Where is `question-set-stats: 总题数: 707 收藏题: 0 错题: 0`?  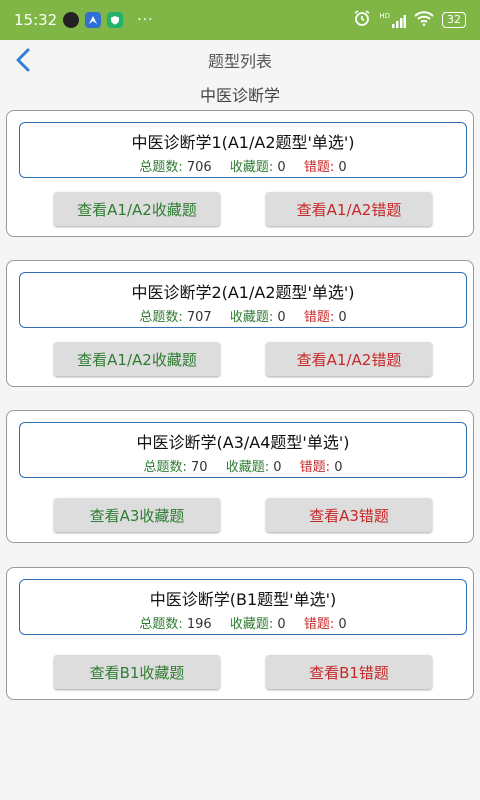
question-set-stats: 总题数: 707 收藏题: 0 错题: 0 is located at coordinates (243, 315).